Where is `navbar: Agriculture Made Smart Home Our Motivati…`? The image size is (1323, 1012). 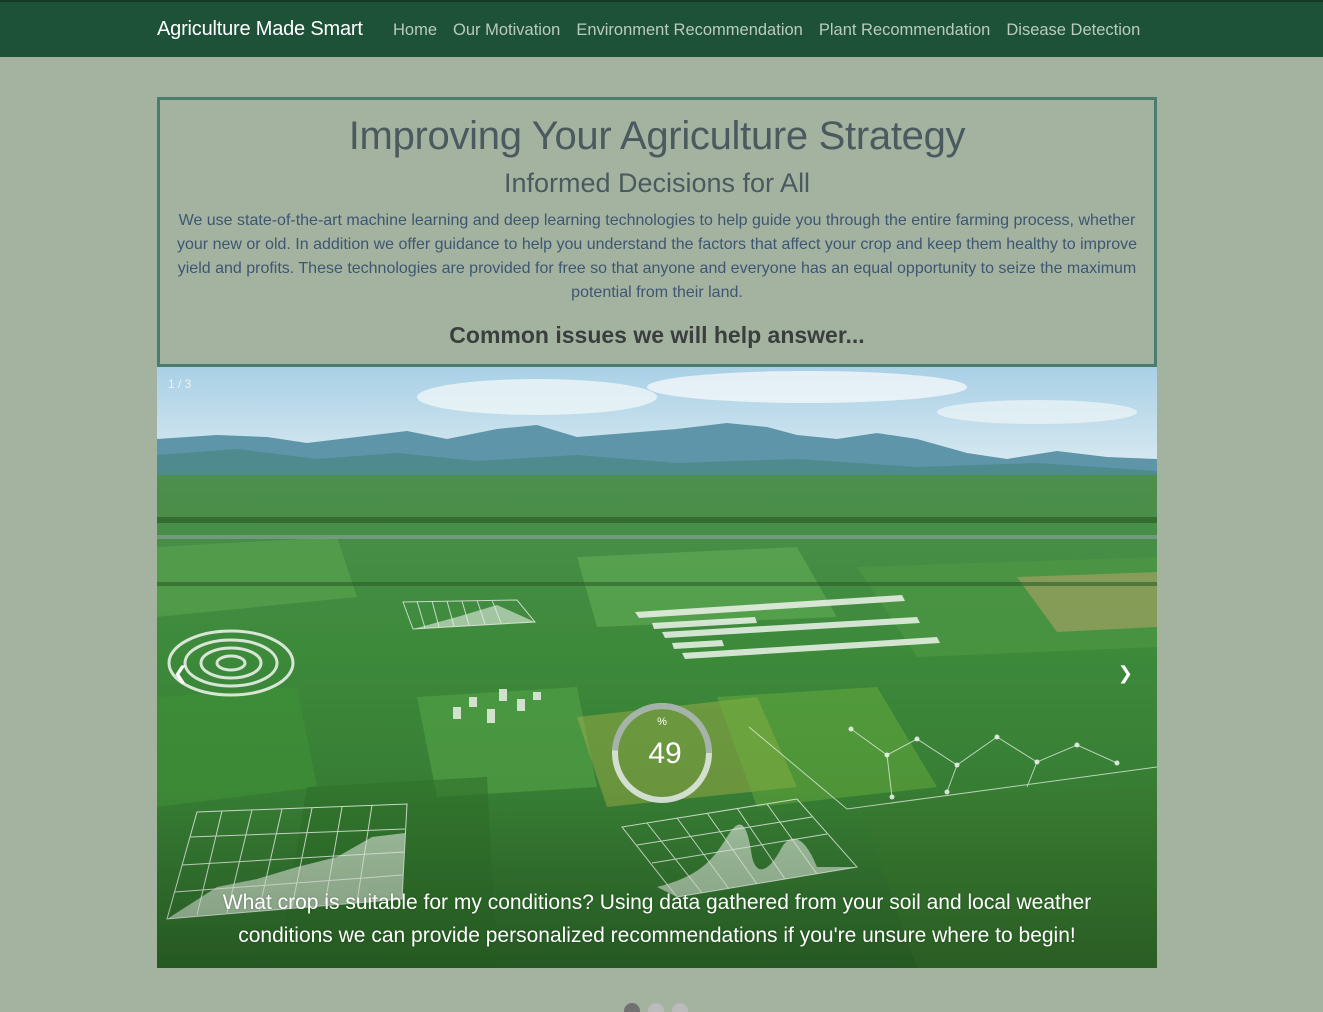
navbar: Agriculture Made Smart Home Our Motivati… is located at coordinates (661, 28).